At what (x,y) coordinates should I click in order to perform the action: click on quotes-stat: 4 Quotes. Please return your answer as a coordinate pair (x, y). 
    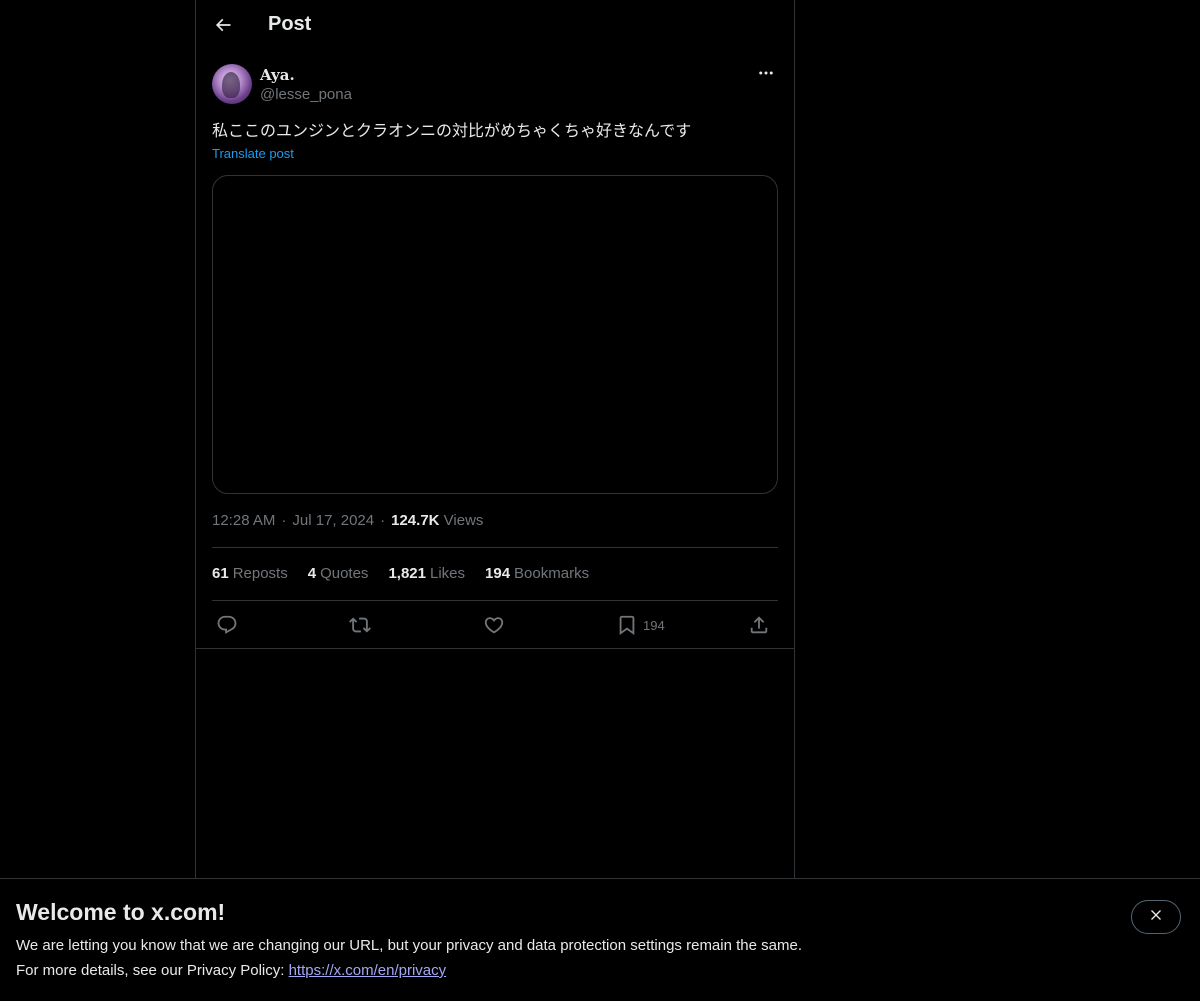
    Looking at the image, I should click on (338, 573).